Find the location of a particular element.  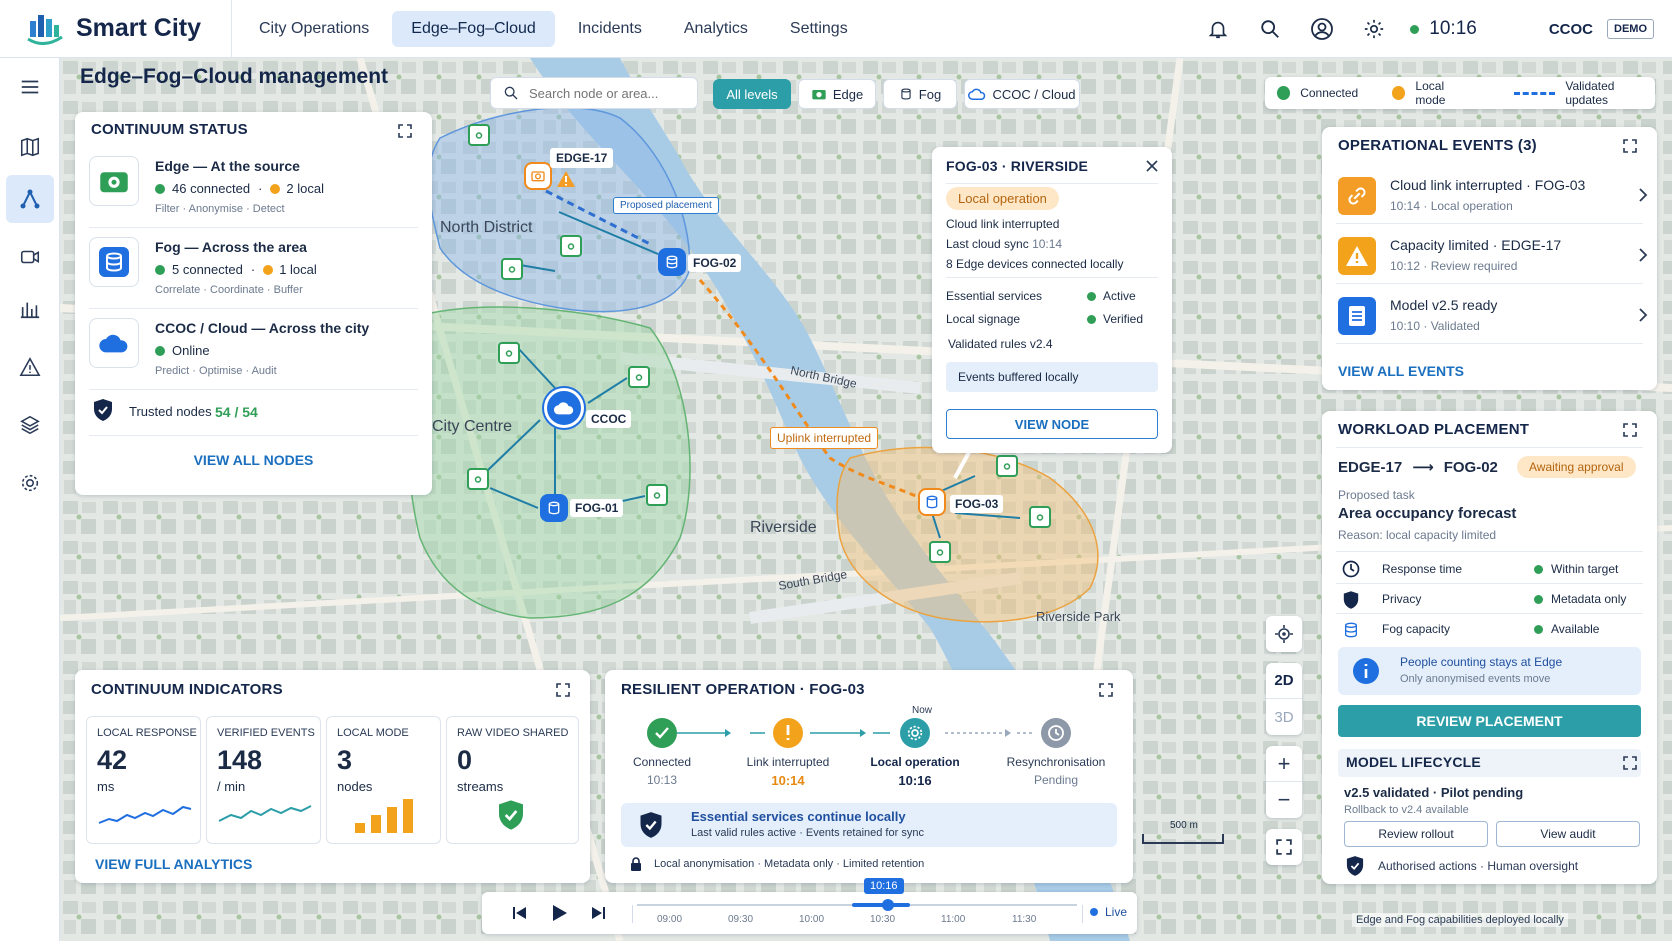

fullscreen-icon is located at coordinates (1284, 847).